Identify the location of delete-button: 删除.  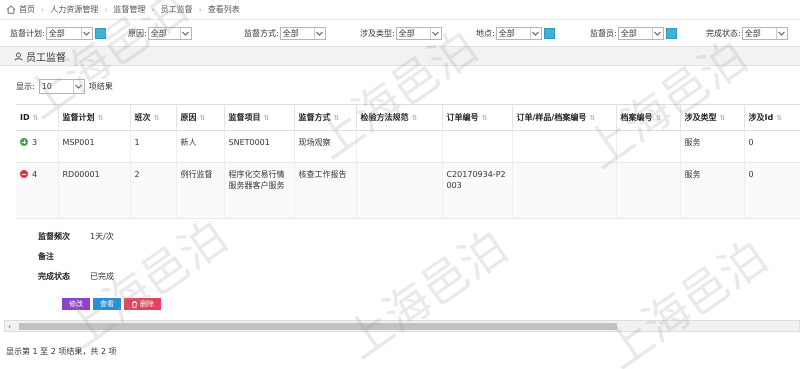
(142, 304).